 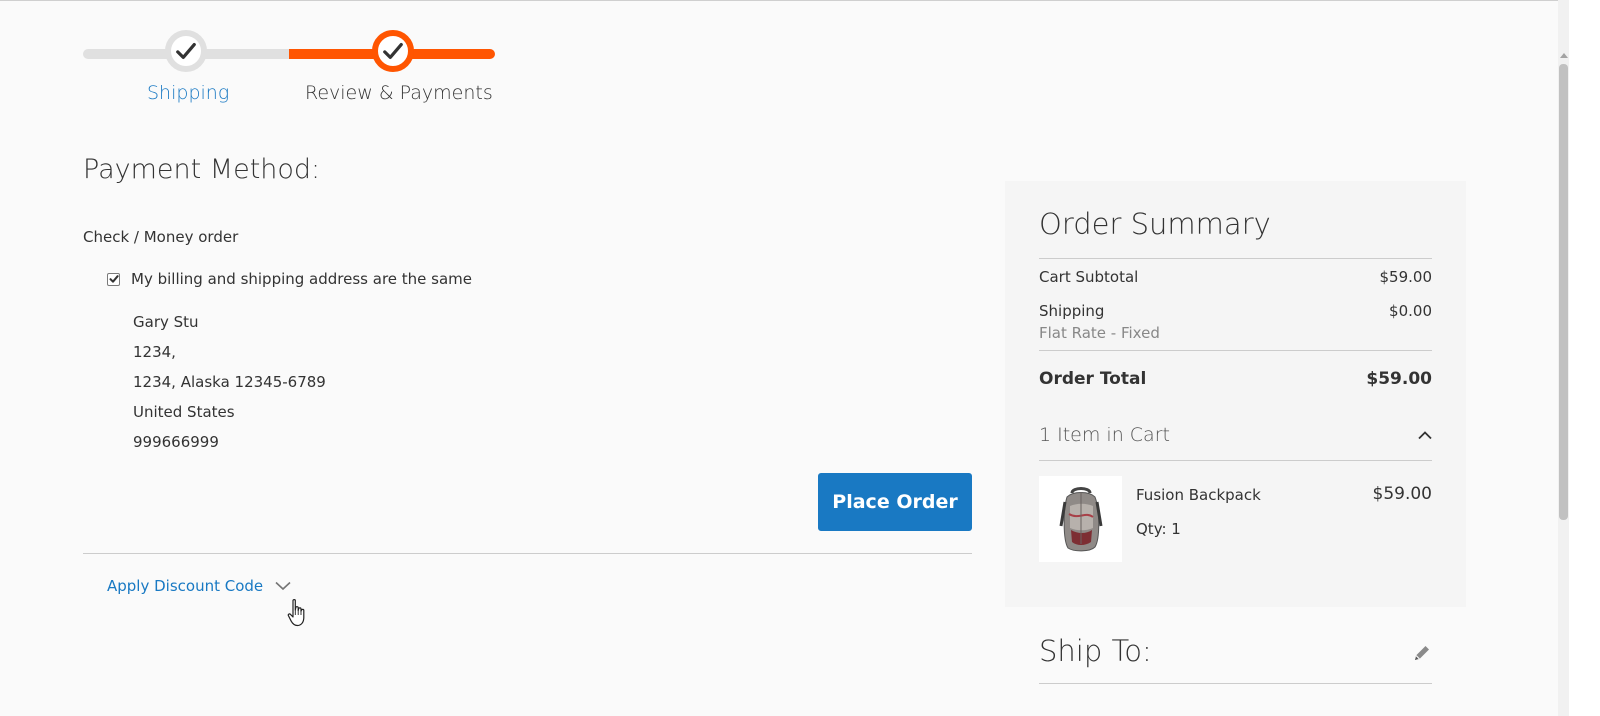 What do you see at coordinates (1235, 311) in the screenshot?
I see `shipping-row: Shipping $0.00` at bounding box center [1235, 311].